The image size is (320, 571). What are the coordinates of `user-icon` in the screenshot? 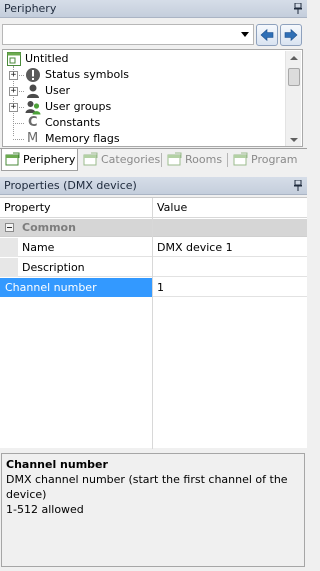 It's located at (33, 91).